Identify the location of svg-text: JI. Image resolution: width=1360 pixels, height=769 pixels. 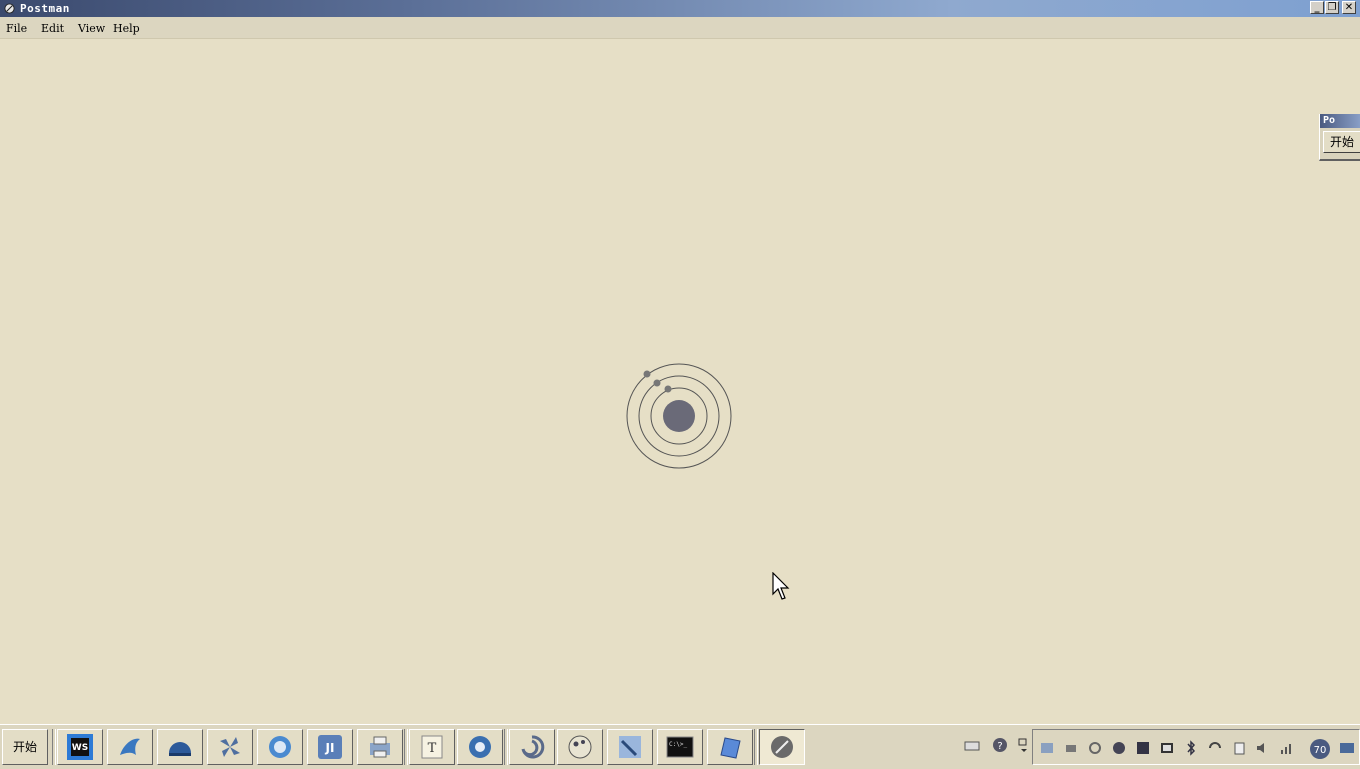
(330, 748).